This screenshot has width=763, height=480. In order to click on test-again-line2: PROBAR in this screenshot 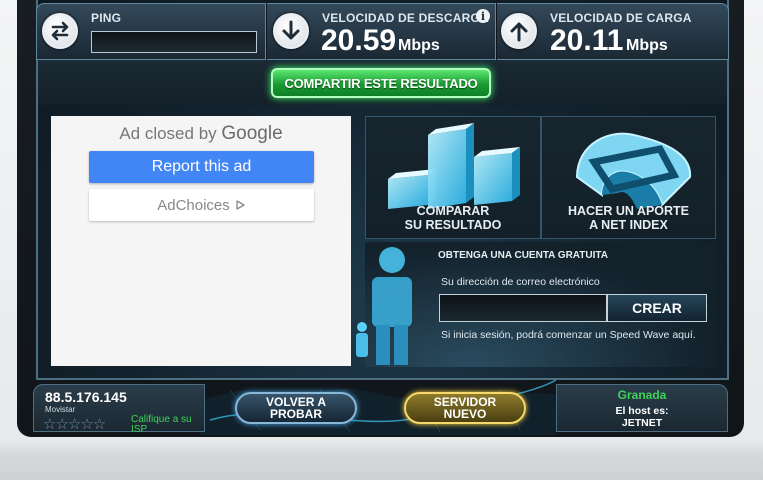, I will do `click(295, 414)`.